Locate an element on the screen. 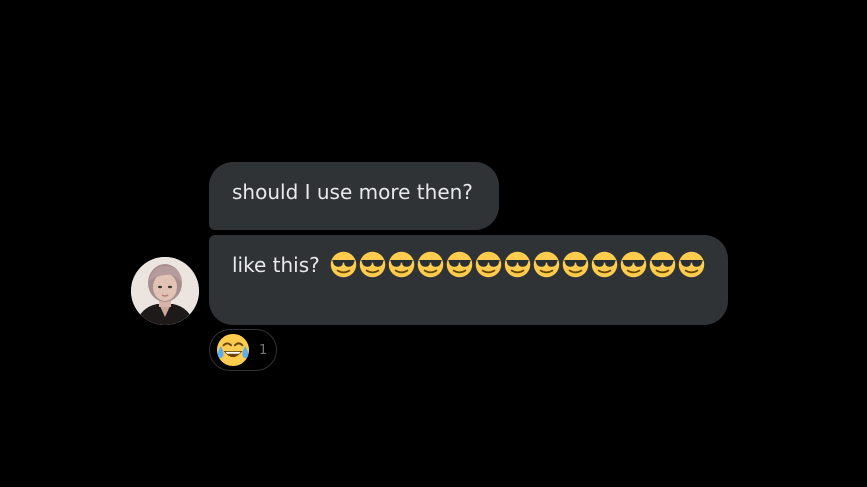 The image size is (867, 487). reaction-count: 1 is located at coordinates (263, 350).